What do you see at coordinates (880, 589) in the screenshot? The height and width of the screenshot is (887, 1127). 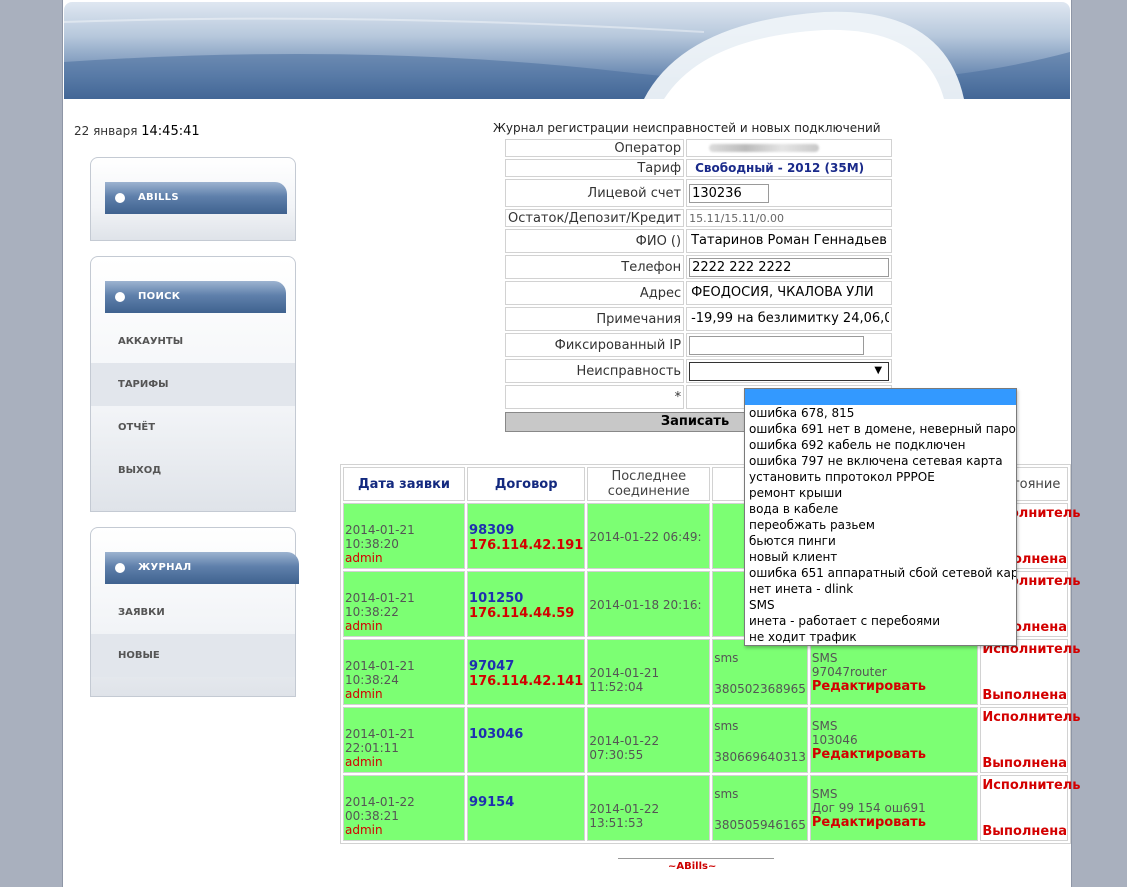 I see `dropdown-option: нет инета - dlink` at bounding box center [880, 589].